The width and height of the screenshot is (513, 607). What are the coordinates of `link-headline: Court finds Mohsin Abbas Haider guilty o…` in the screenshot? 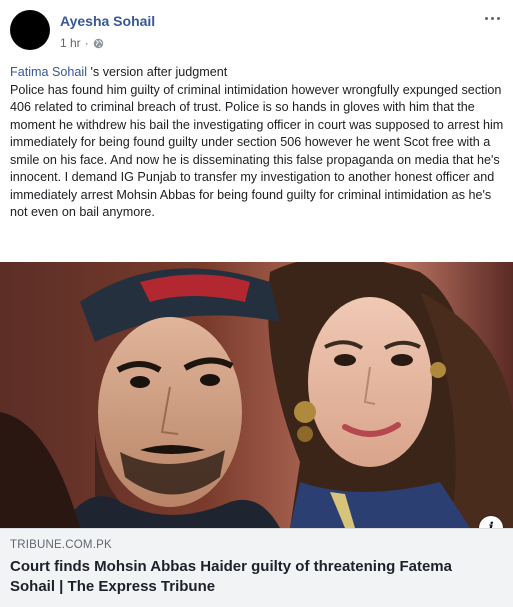 It's located at (250, 577).